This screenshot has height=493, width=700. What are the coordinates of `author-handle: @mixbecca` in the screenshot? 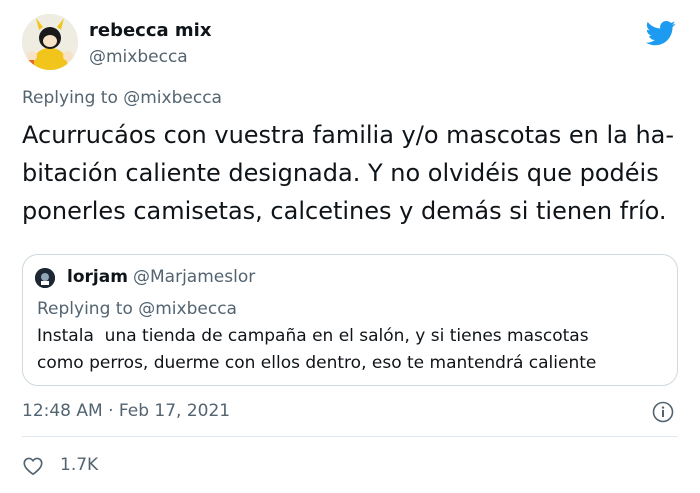 It's located at (138, 57).